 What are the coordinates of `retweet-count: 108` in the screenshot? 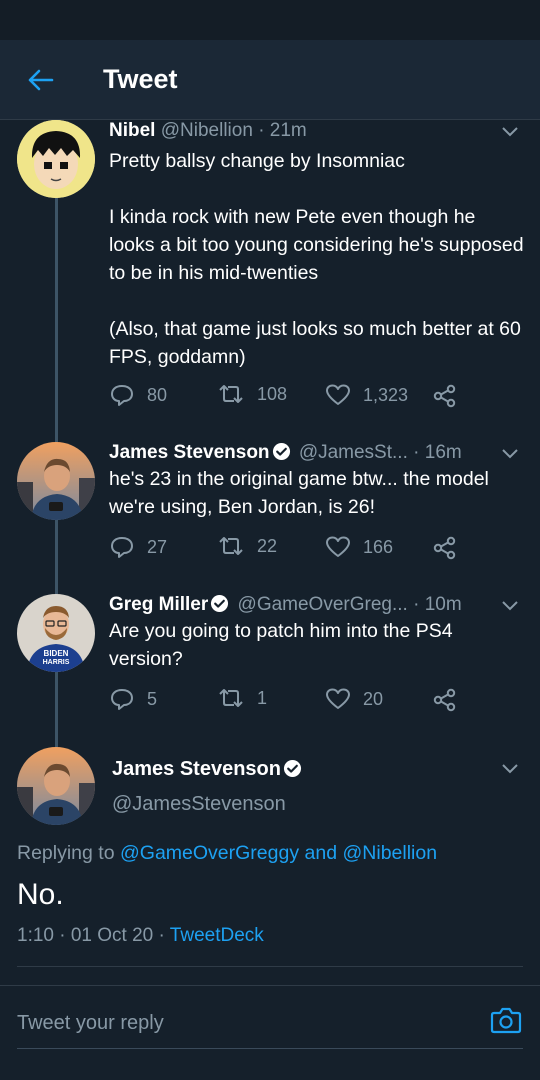 It's located at (272, 393).